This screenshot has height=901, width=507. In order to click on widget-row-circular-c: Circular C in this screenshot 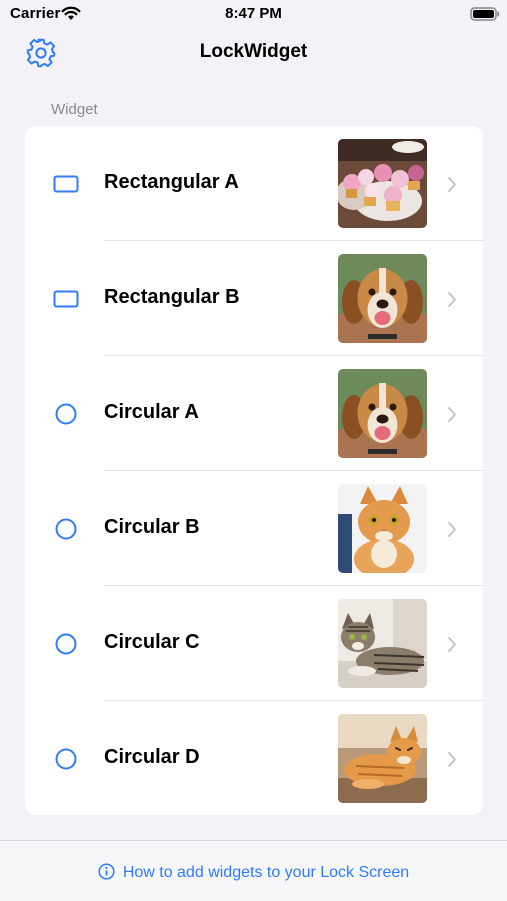, I will do `click(254, 643)`.